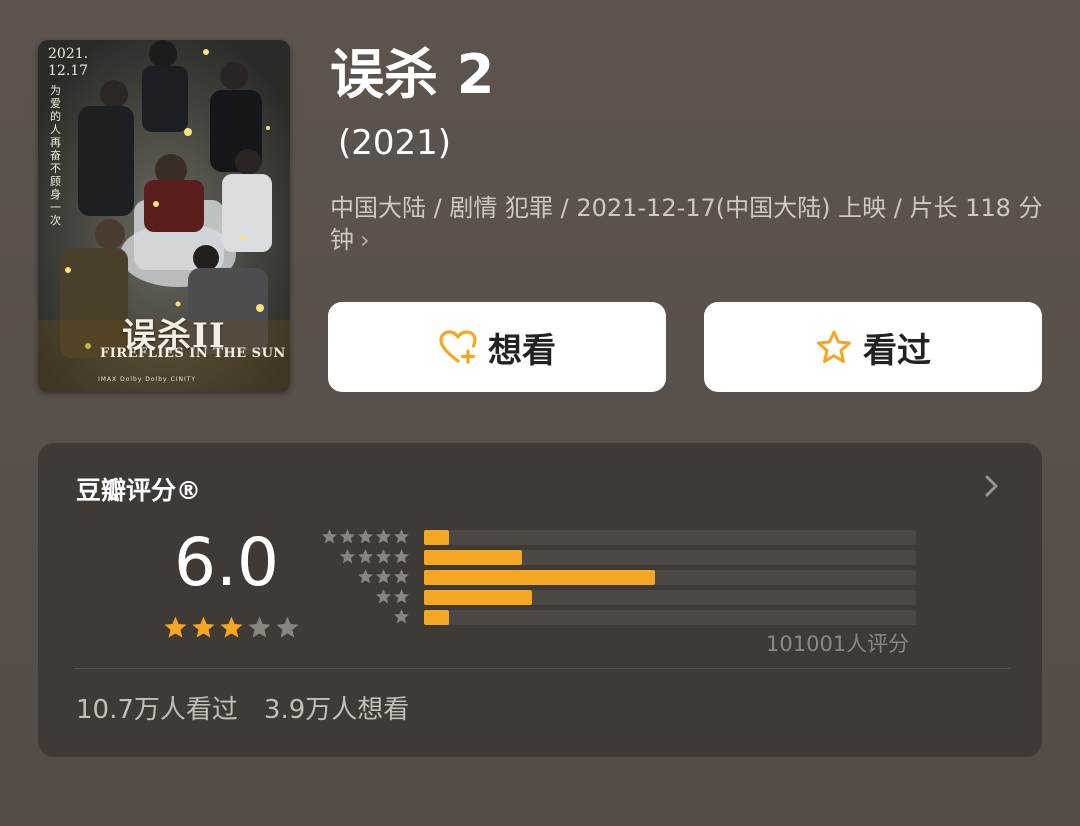  Describe the element at coordinates (897, 350) in the screenshot. I see `watched-label: 看过` at that location.